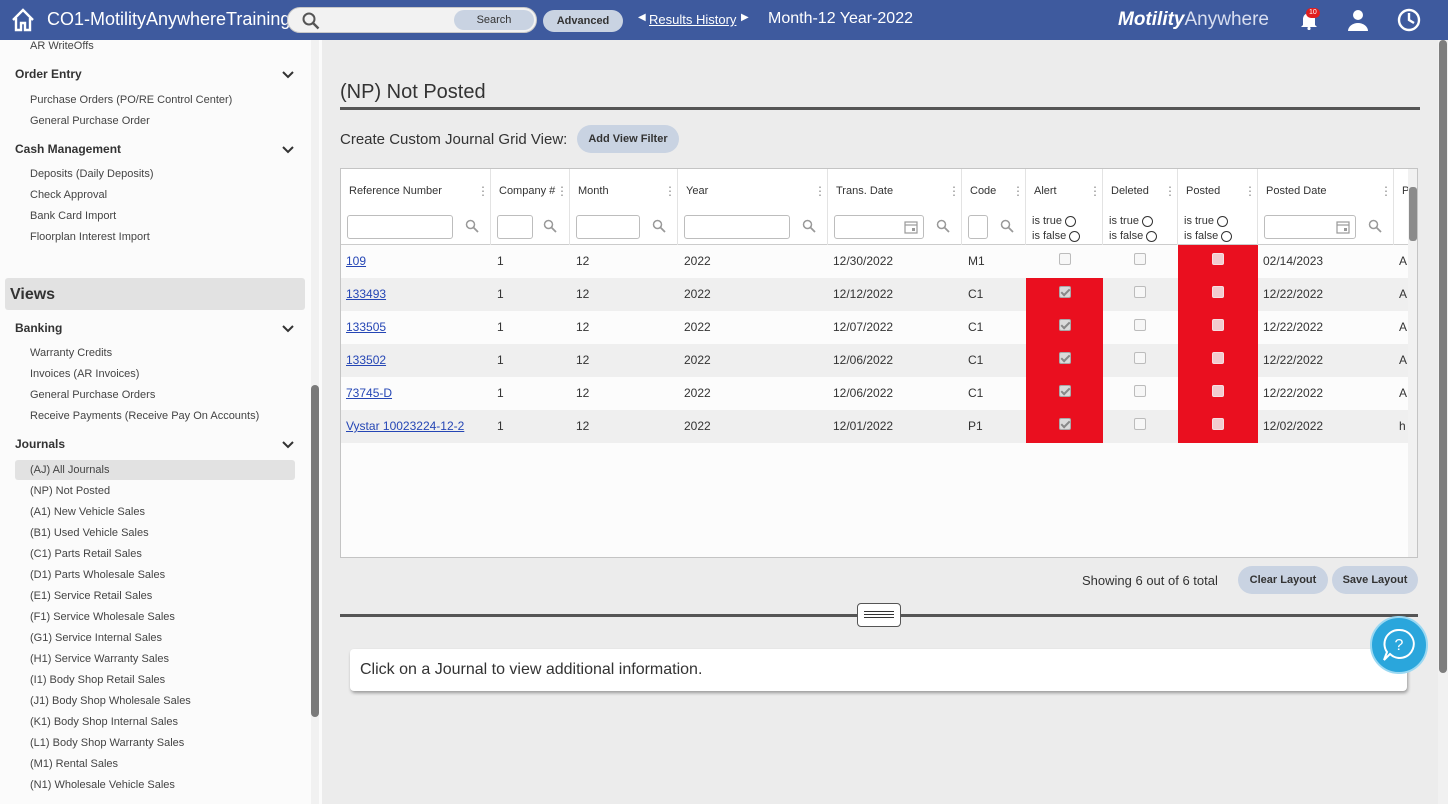 The width and height of the screenshot is (1448, 804). I want to click on clear-layout-button: Clear Layout, so click(1283, 580).